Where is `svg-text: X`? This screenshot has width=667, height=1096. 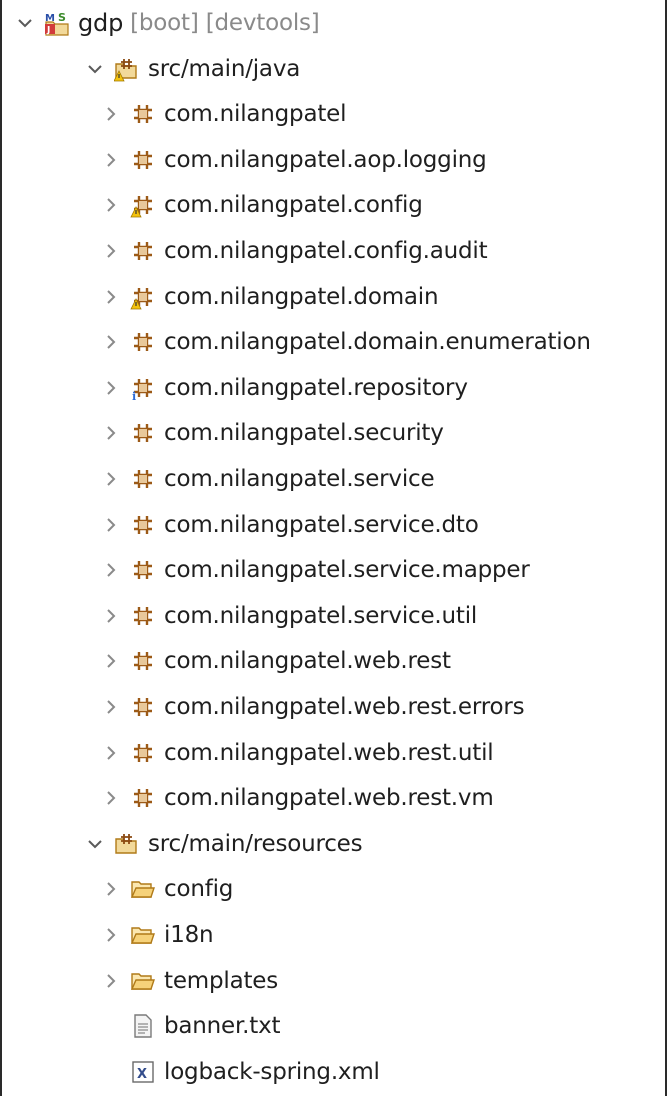 svg-text: X is located at coordinates (142, 1074).